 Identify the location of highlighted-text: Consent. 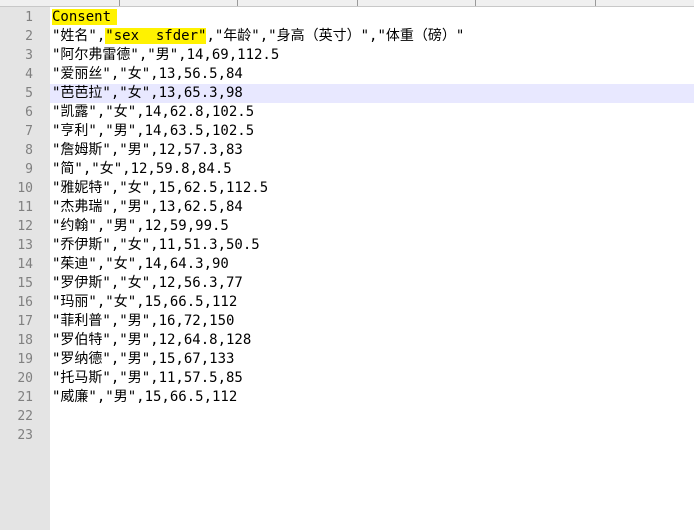
(85, 17).